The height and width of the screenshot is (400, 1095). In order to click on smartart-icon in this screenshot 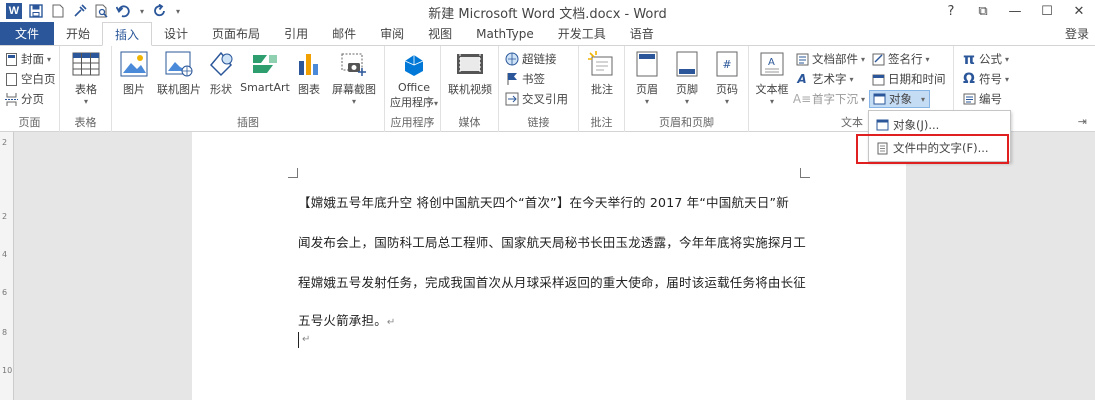, I will do `click(265, 64)`.